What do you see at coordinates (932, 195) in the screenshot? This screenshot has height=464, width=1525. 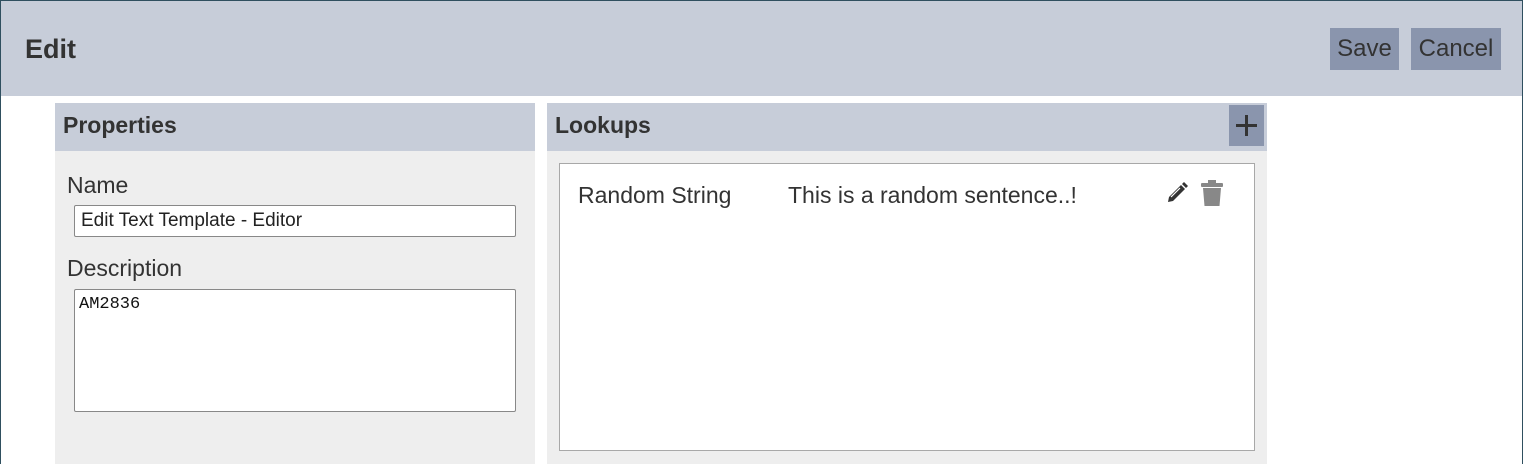 I see `lookup-value: This is a random sentence..!` at bounding box center [932, 195].